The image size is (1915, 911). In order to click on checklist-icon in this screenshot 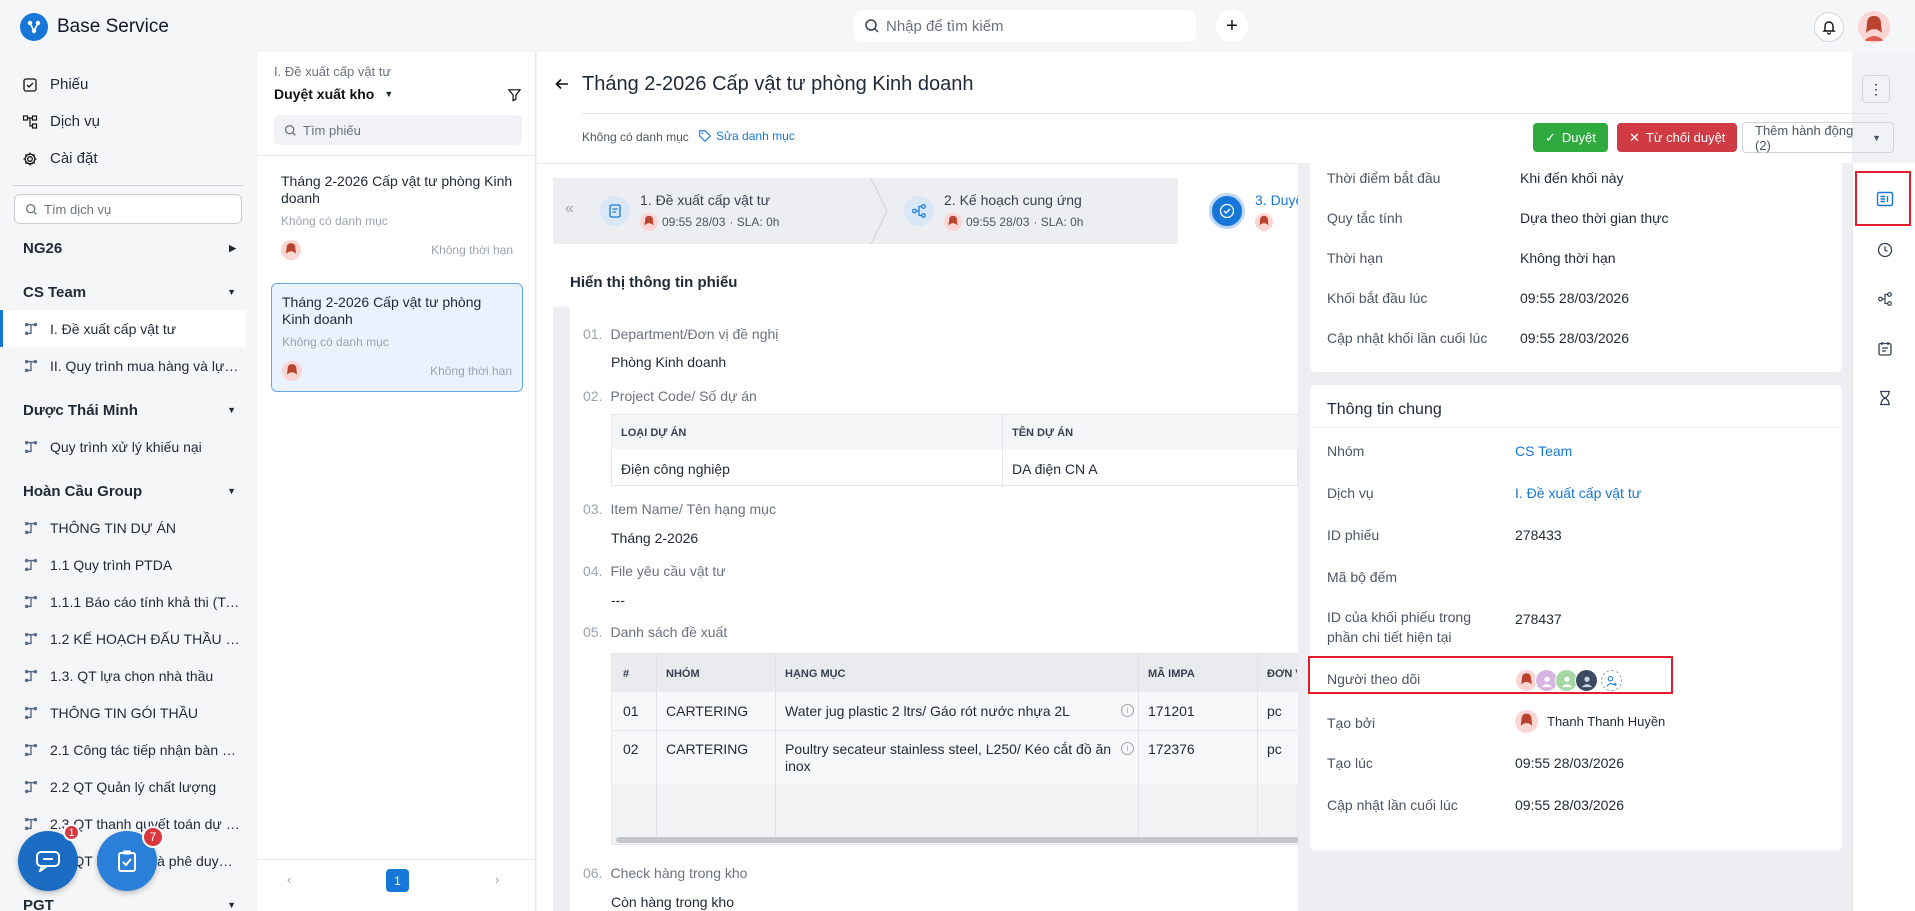, I will do `click(1885, 349)`.